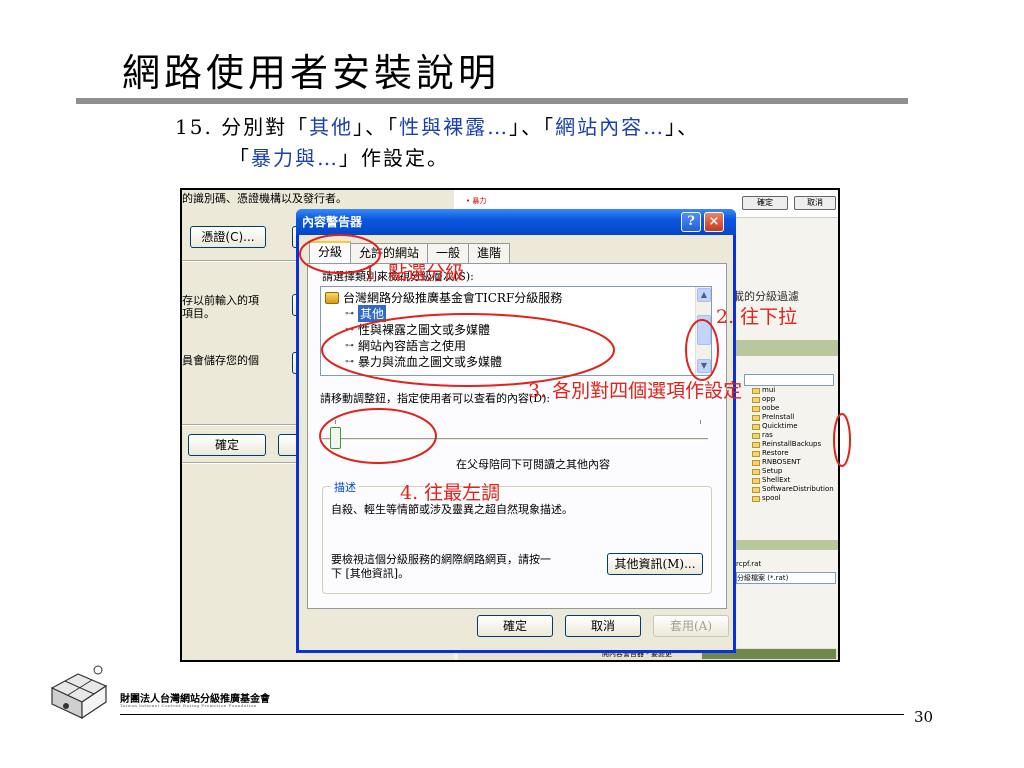 The width and height of the screenshot is (1024, 768). Describe the element at coordinates (924, 717) in the screenshot. I see `page-number: 30` at that location.